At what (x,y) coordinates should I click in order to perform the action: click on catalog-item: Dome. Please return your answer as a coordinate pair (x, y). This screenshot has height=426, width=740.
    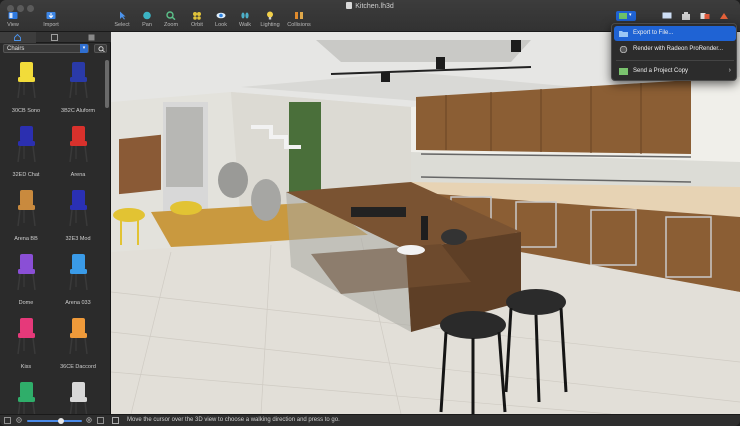
    Looking at the image, I should click on (26, 282).